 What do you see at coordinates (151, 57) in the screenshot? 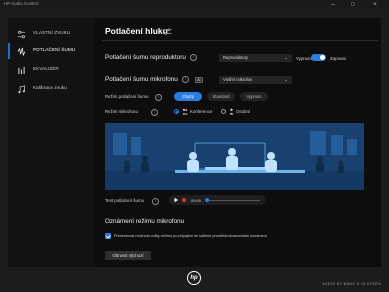
I see `speaker-noise-section: Potlačení šumu reproduktoru i` at bounding box center [151, 57].